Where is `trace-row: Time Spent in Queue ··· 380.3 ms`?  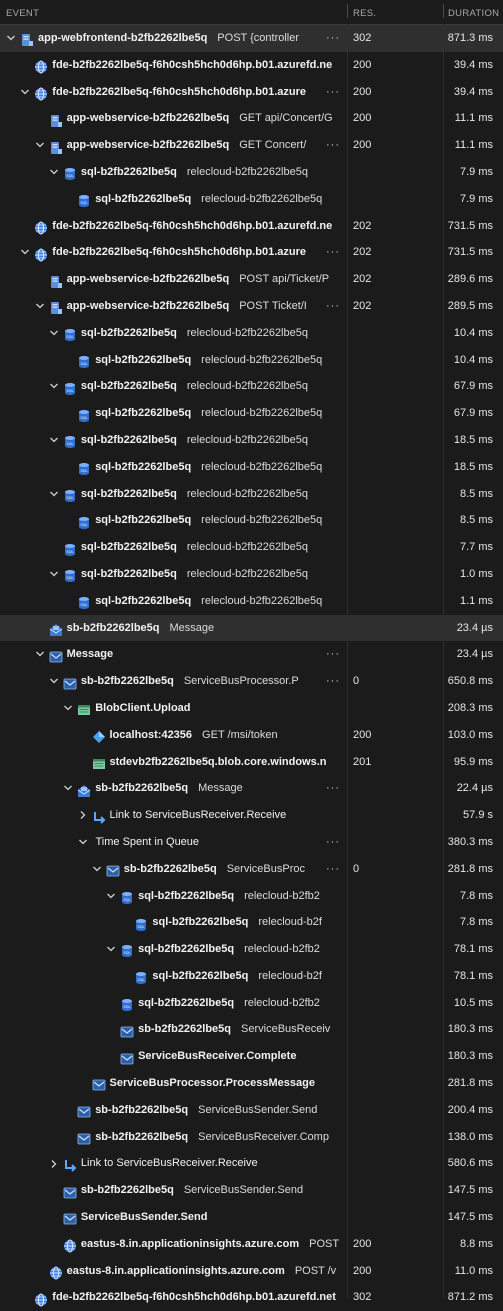
trace-row: Time Spent in Queue ··· 380.3 ms is located at coordinates (251, 842).